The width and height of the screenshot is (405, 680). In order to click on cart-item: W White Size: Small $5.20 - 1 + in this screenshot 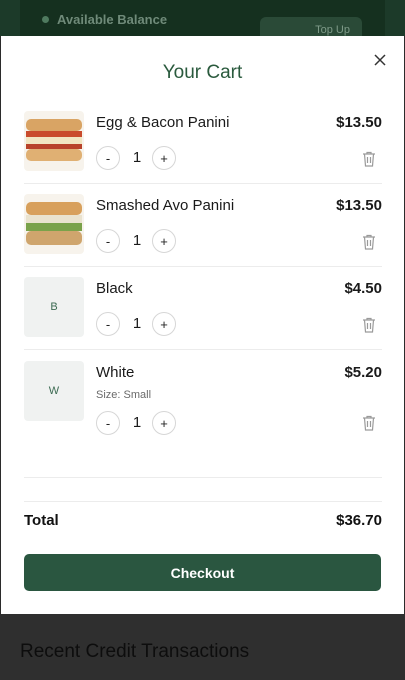, I will do `click(203, 406)`.